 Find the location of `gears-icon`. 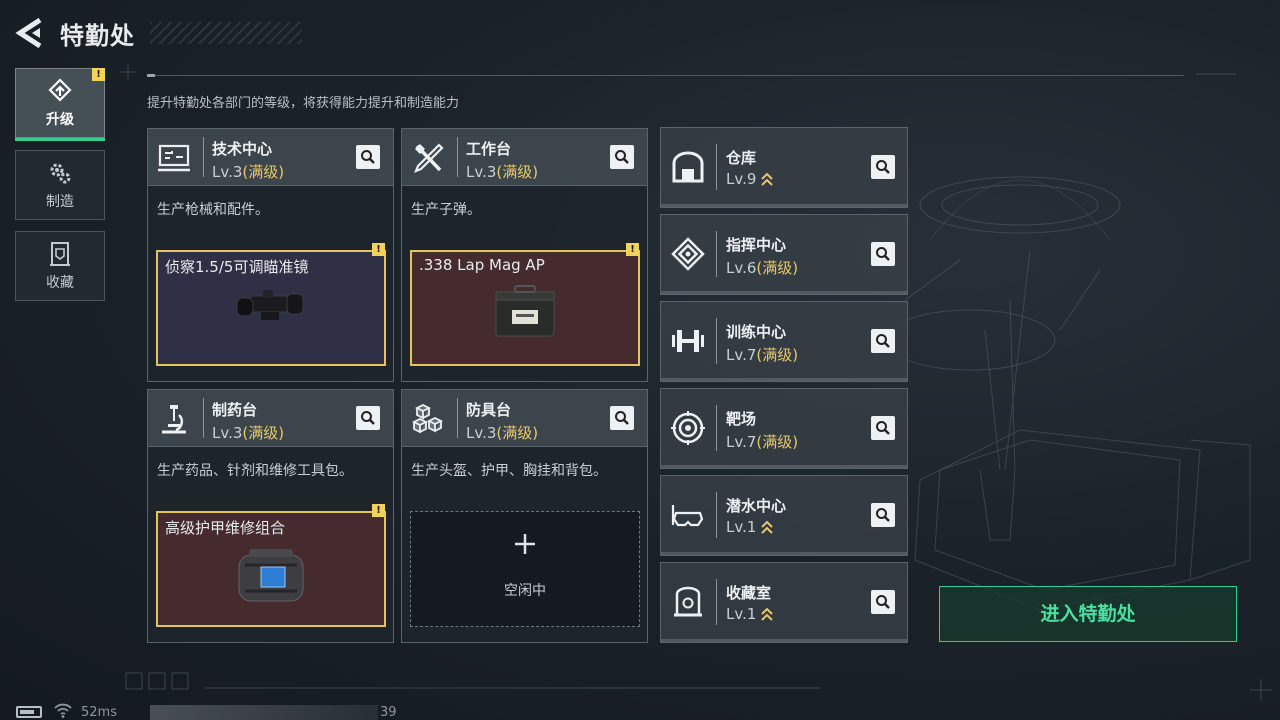

gears-icon is located at coordinates (60, 173).